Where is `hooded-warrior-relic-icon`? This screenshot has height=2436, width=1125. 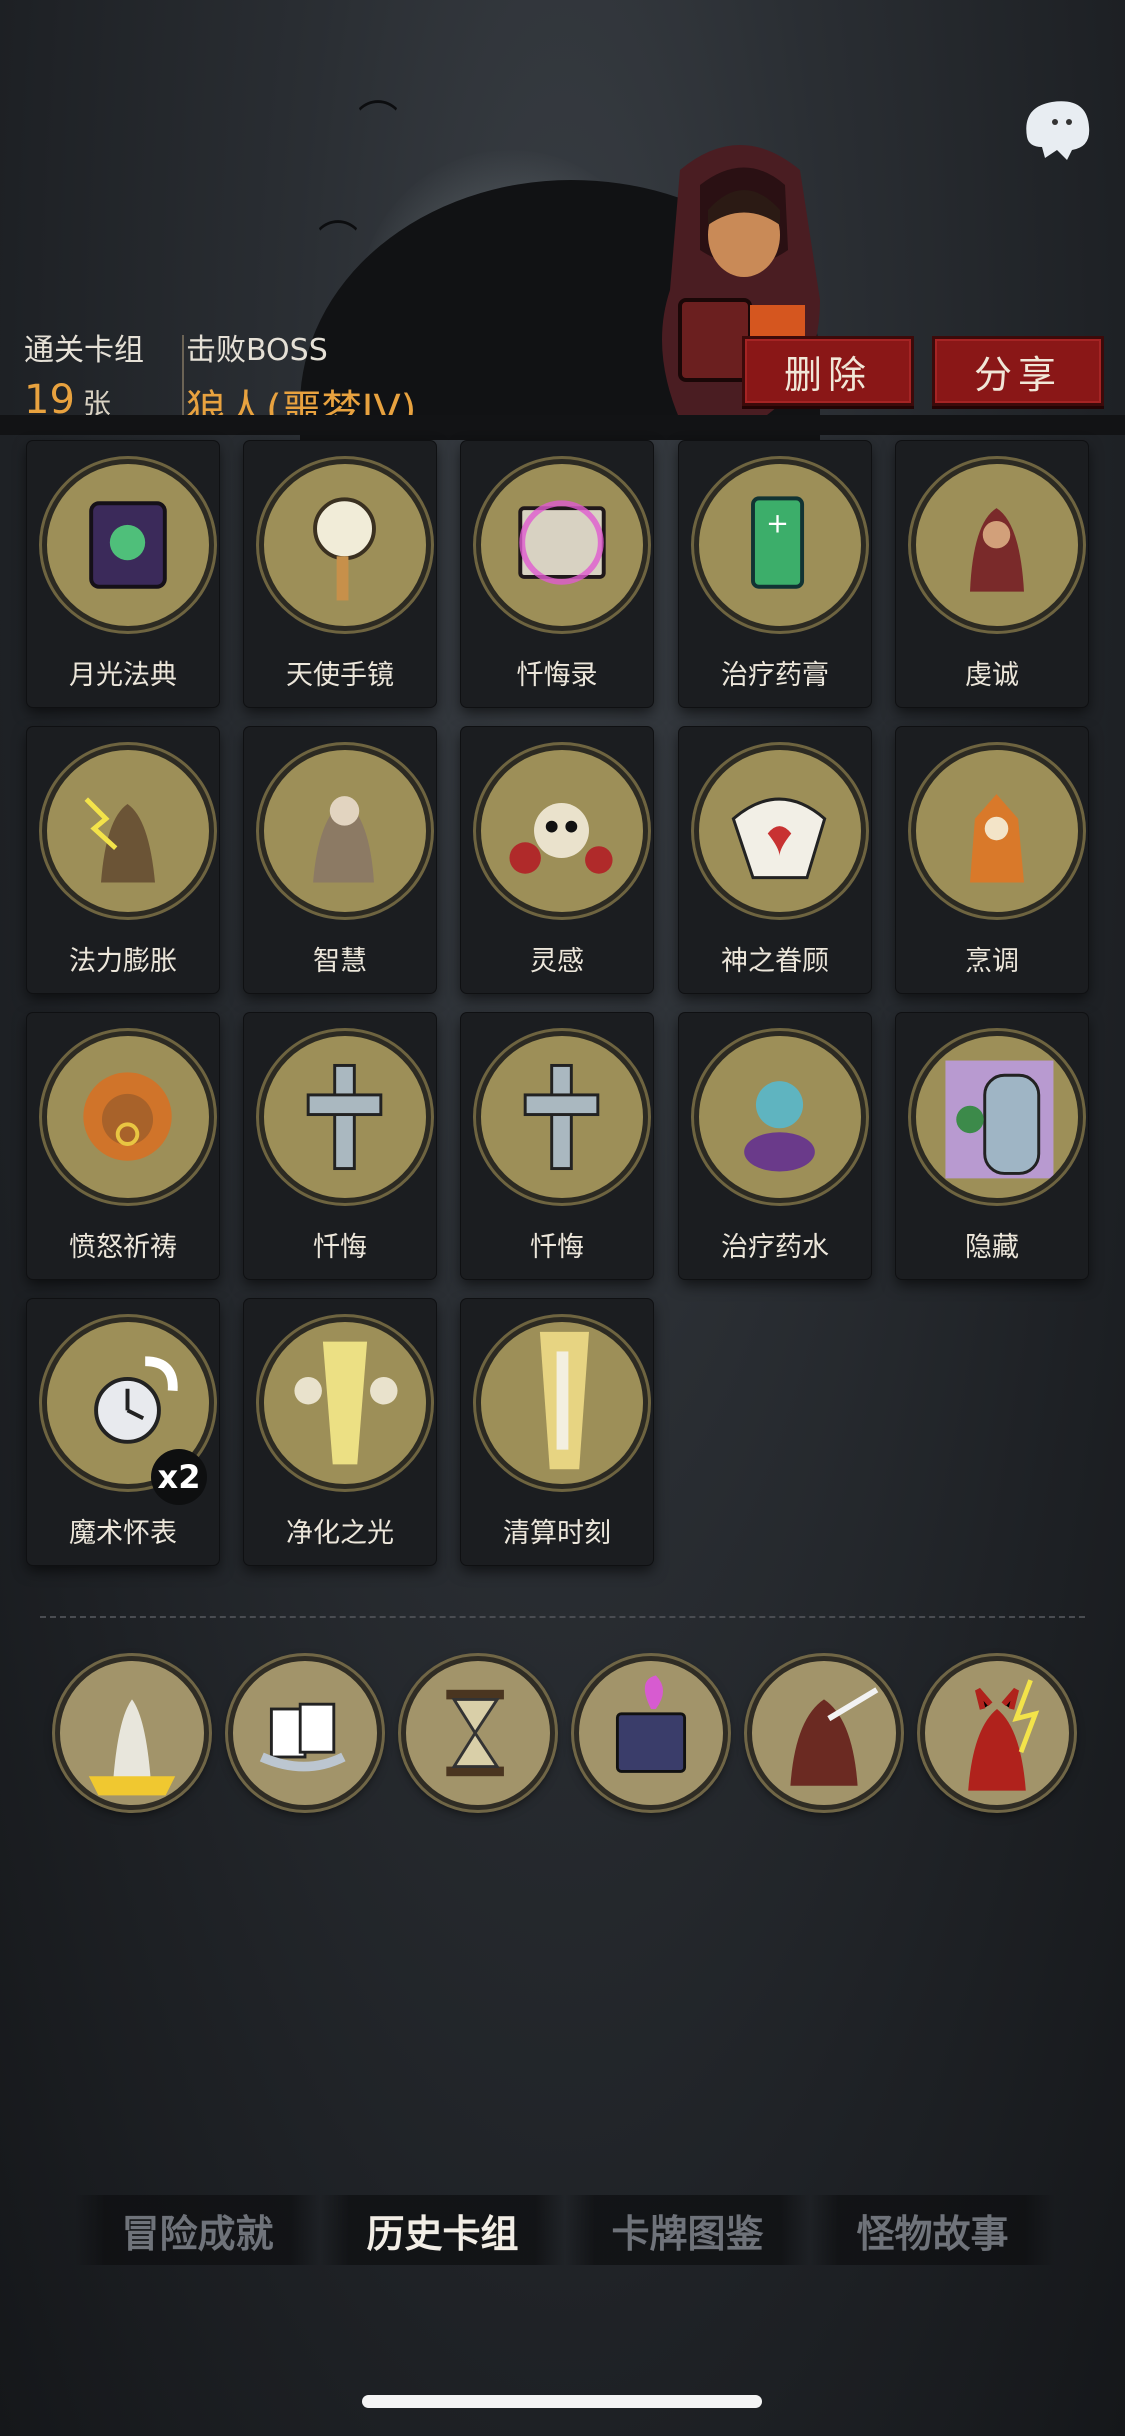
hooded-warrior-relic-icon is located at coordinates (824, 1733).